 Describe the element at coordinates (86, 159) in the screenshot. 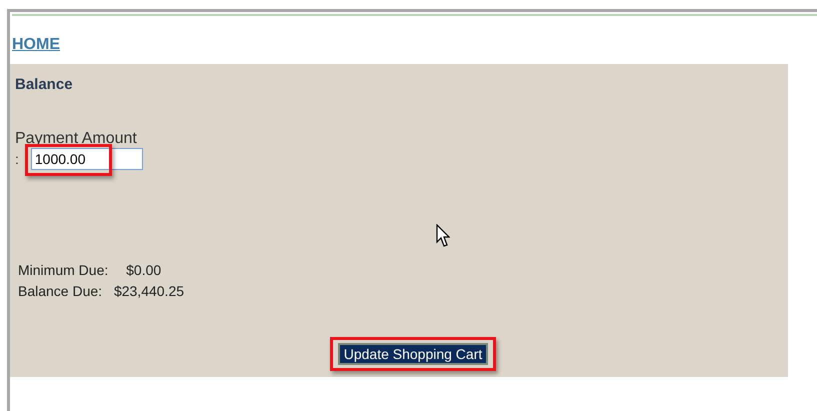

I see `payment-amount-field: 1000.00` at that location.